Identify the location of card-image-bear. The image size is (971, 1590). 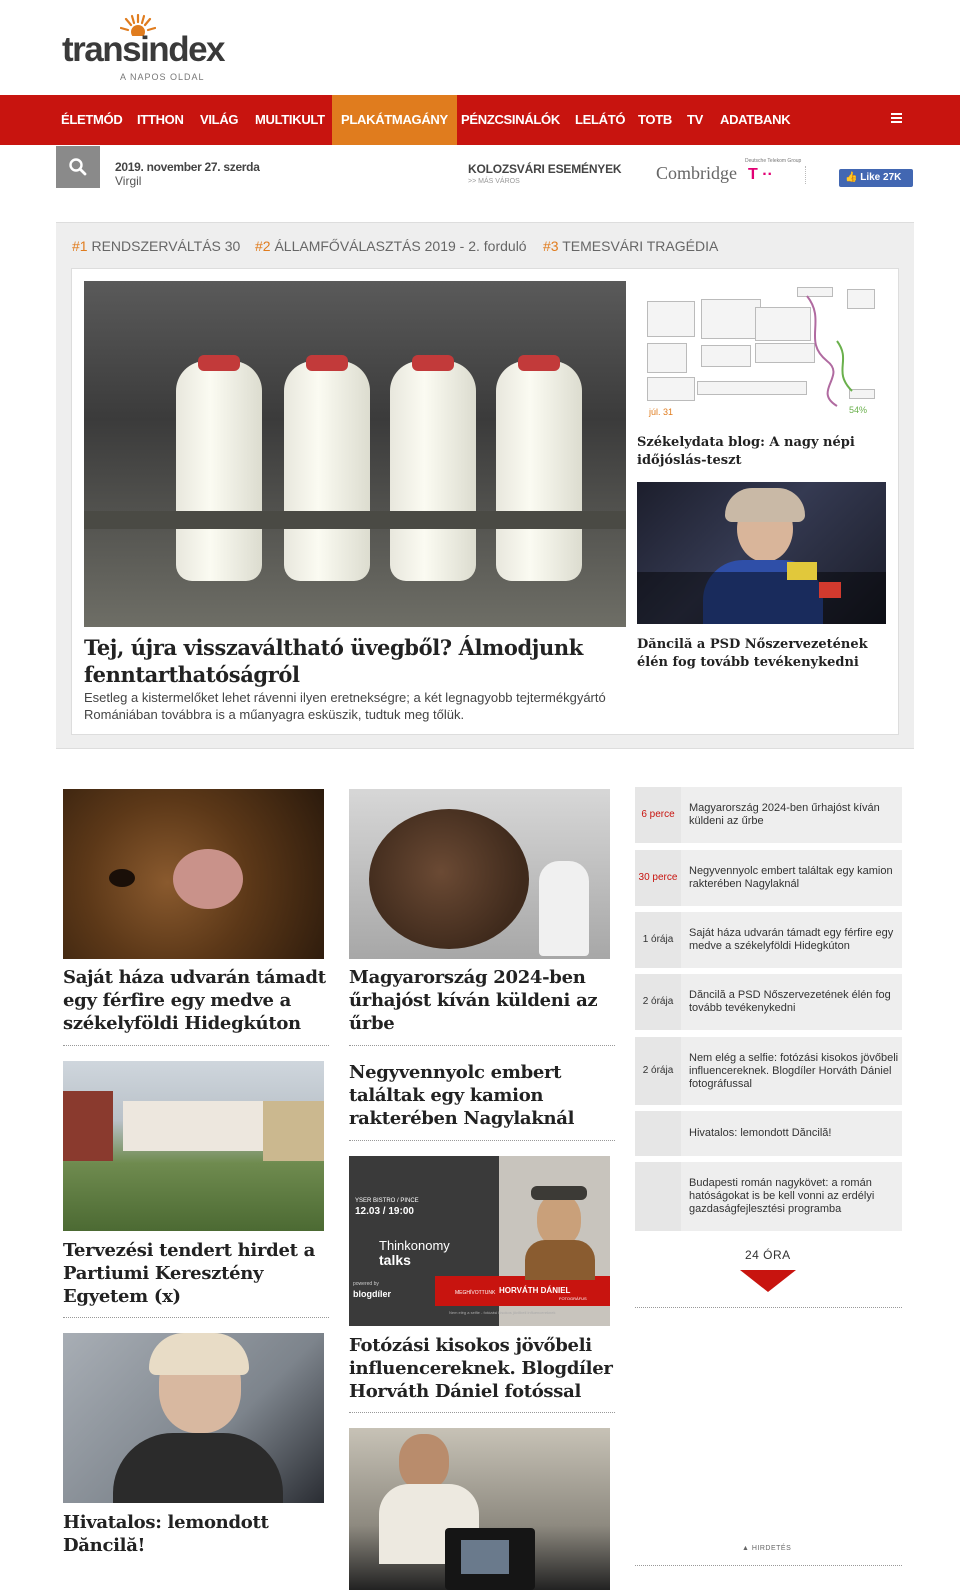
(193, 874).